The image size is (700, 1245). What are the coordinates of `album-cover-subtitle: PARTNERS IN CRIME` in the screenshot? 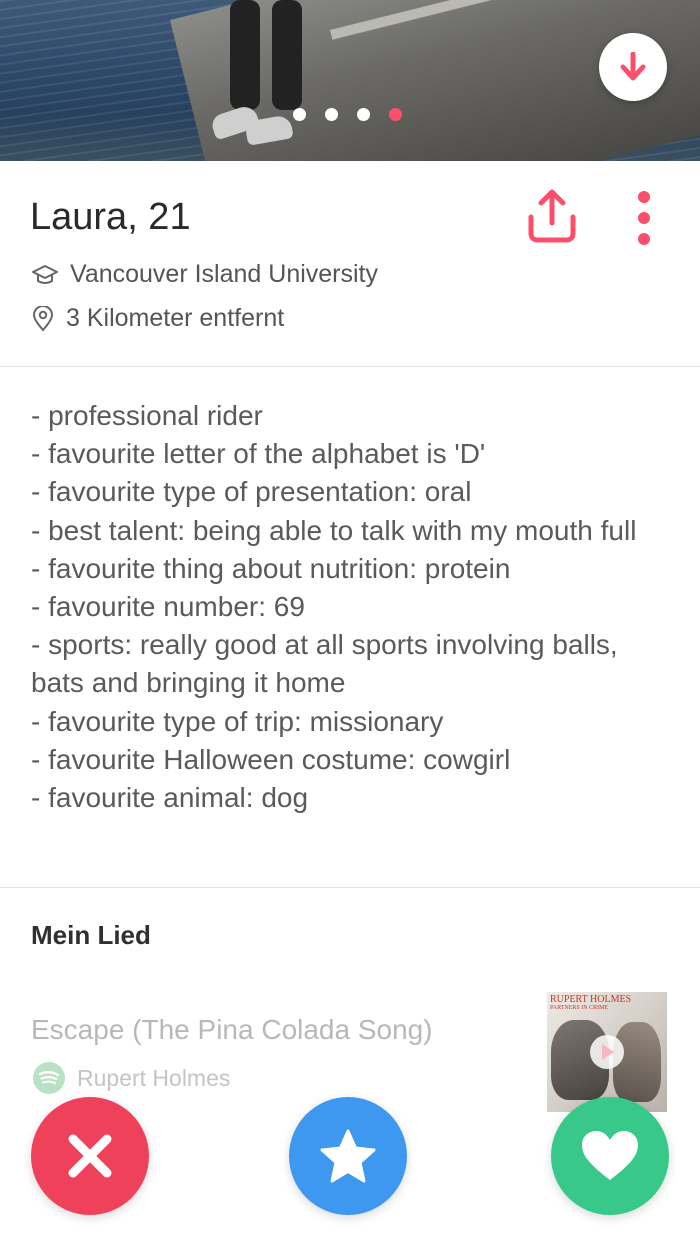 It's located at (579, 1008).